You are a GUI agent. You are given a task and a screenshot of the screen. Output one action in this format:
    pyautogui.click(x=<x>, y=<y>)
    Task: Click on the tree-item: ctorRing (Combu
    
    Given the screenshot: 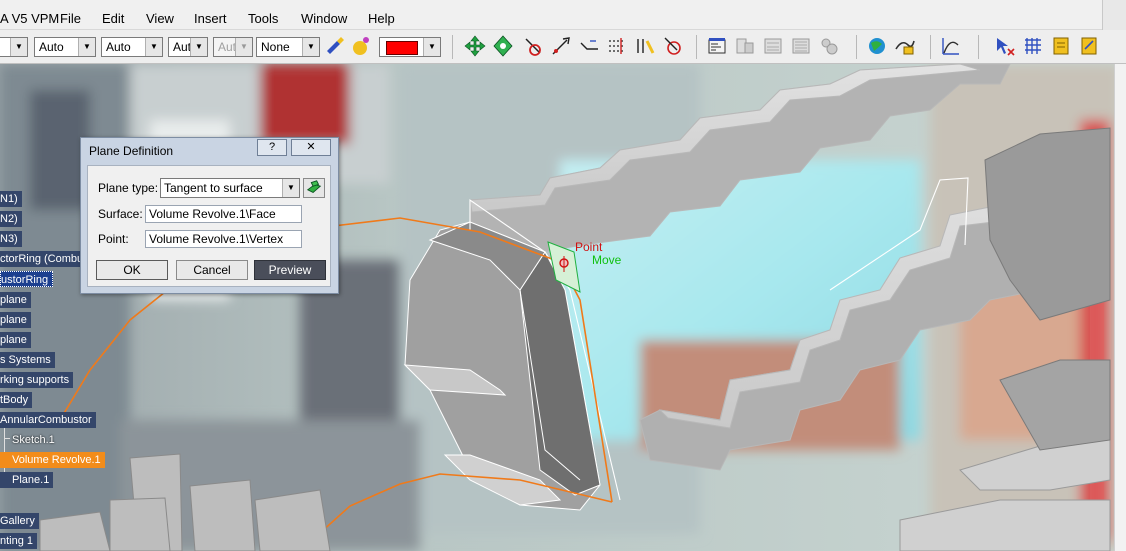 What is the action you would take?
    pyautogui.click(x=44, y=259)
    